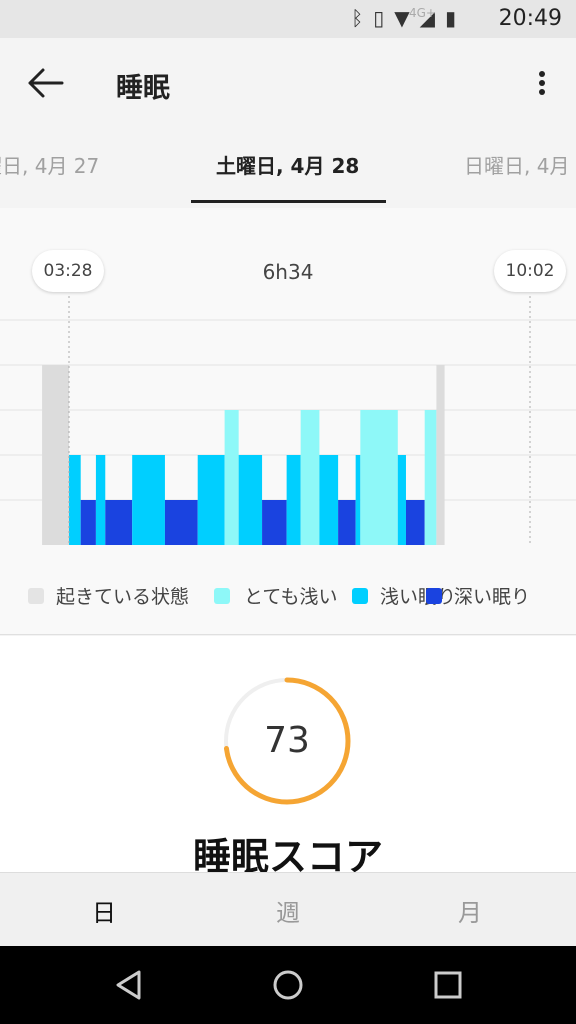  What do you see at coordinates (516, 164) in the screenshot?
I see `date-tab-next: 日曜日, 4月` at bounding box center [516, 164].